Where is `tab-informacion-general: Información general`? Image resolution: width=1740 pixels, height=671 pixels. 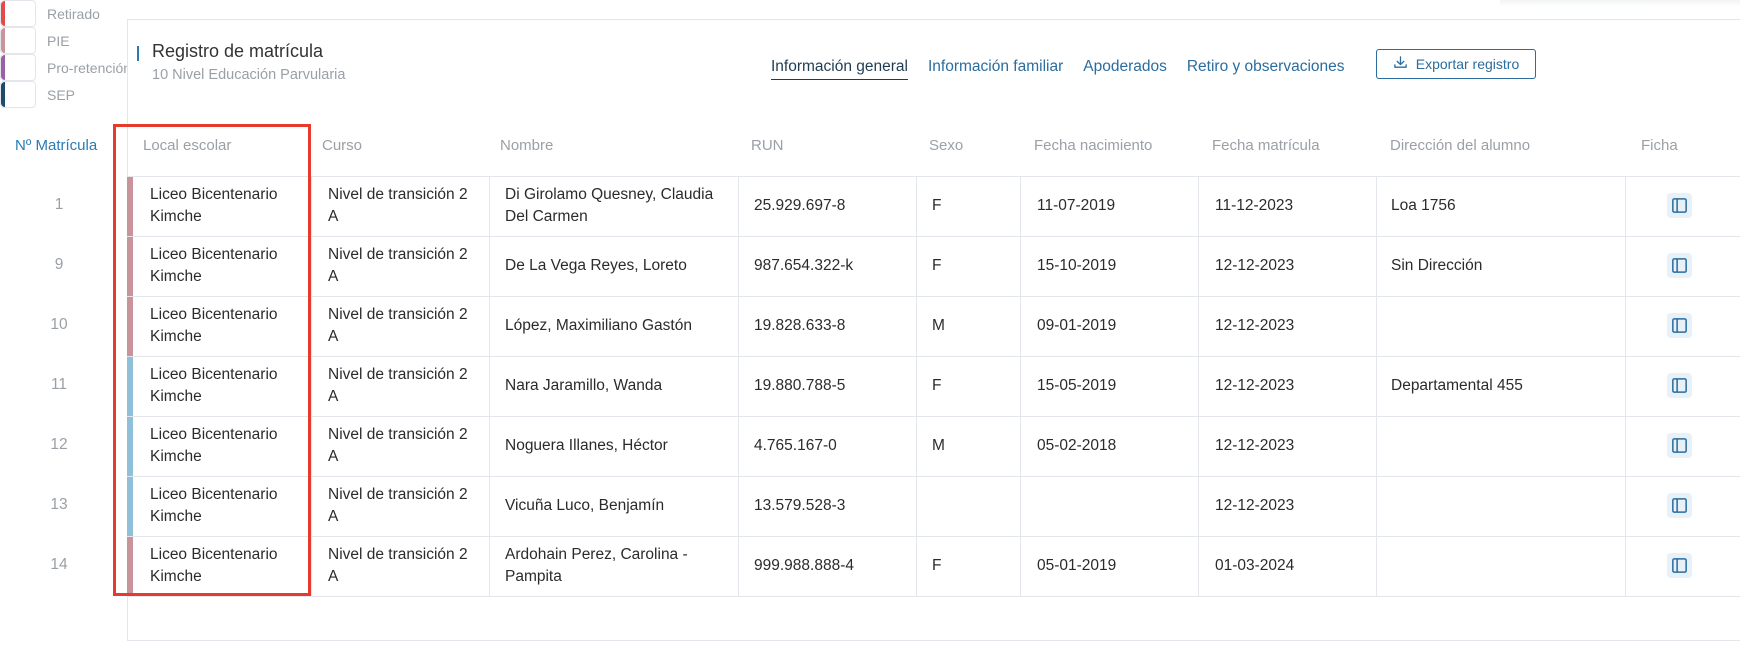 tab-informacion-general: Información general is located at coordinates (839, 69).